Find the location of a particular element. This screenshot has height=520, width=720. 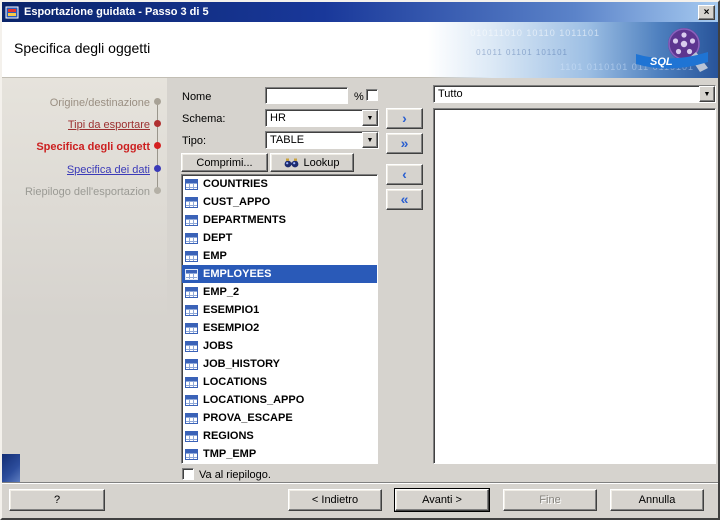

sql-developer-logo-icon: SQL is located at coordinates (669, 51).